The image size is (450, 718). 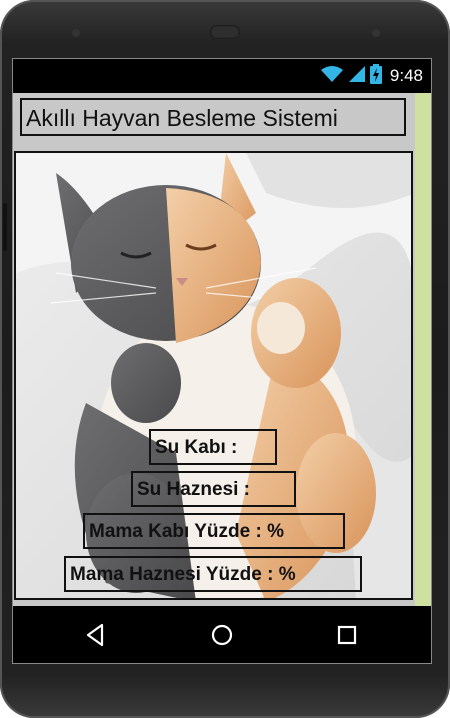 What do you see at coordinates (182, 118) in the screenshot?
I see `app-title: Akıllı Hayvan Besleme Sistemi` at bounding box center [182, 118].